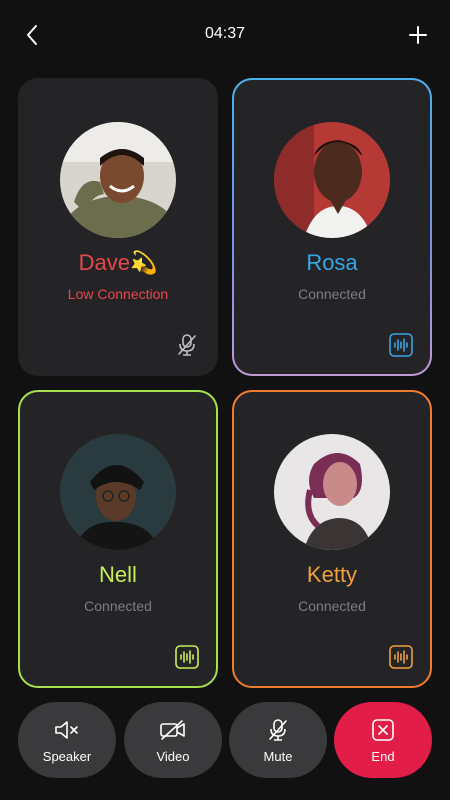  I want to click on top-bar: 04:37, so click(225, 35).